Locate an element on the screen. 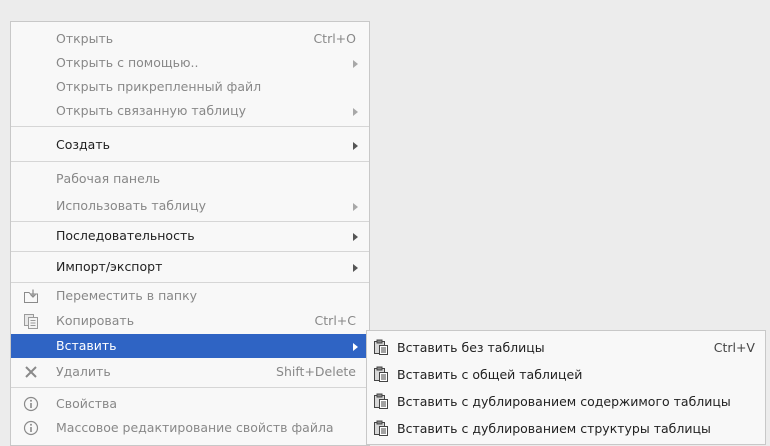 The image size is (770, 446). menu-item-label: Последовательность is located at coordinates (125, 235).